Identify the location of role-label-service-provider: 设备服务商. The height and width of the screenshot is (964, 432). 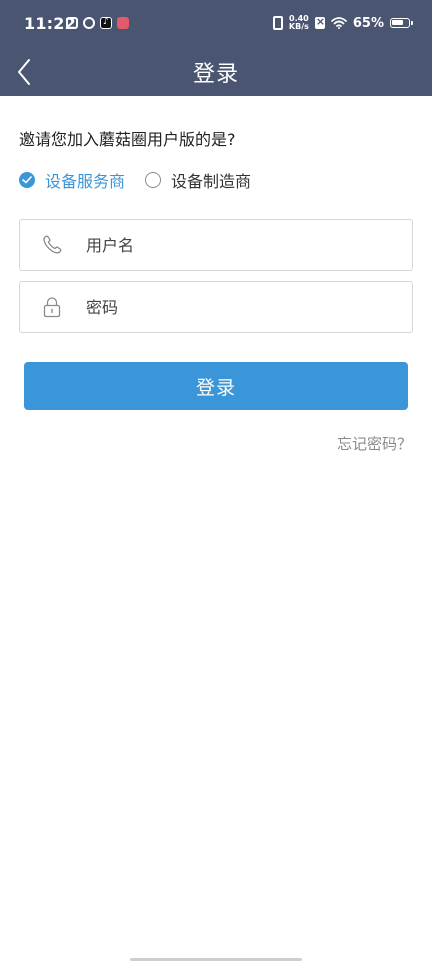
(85, 181).